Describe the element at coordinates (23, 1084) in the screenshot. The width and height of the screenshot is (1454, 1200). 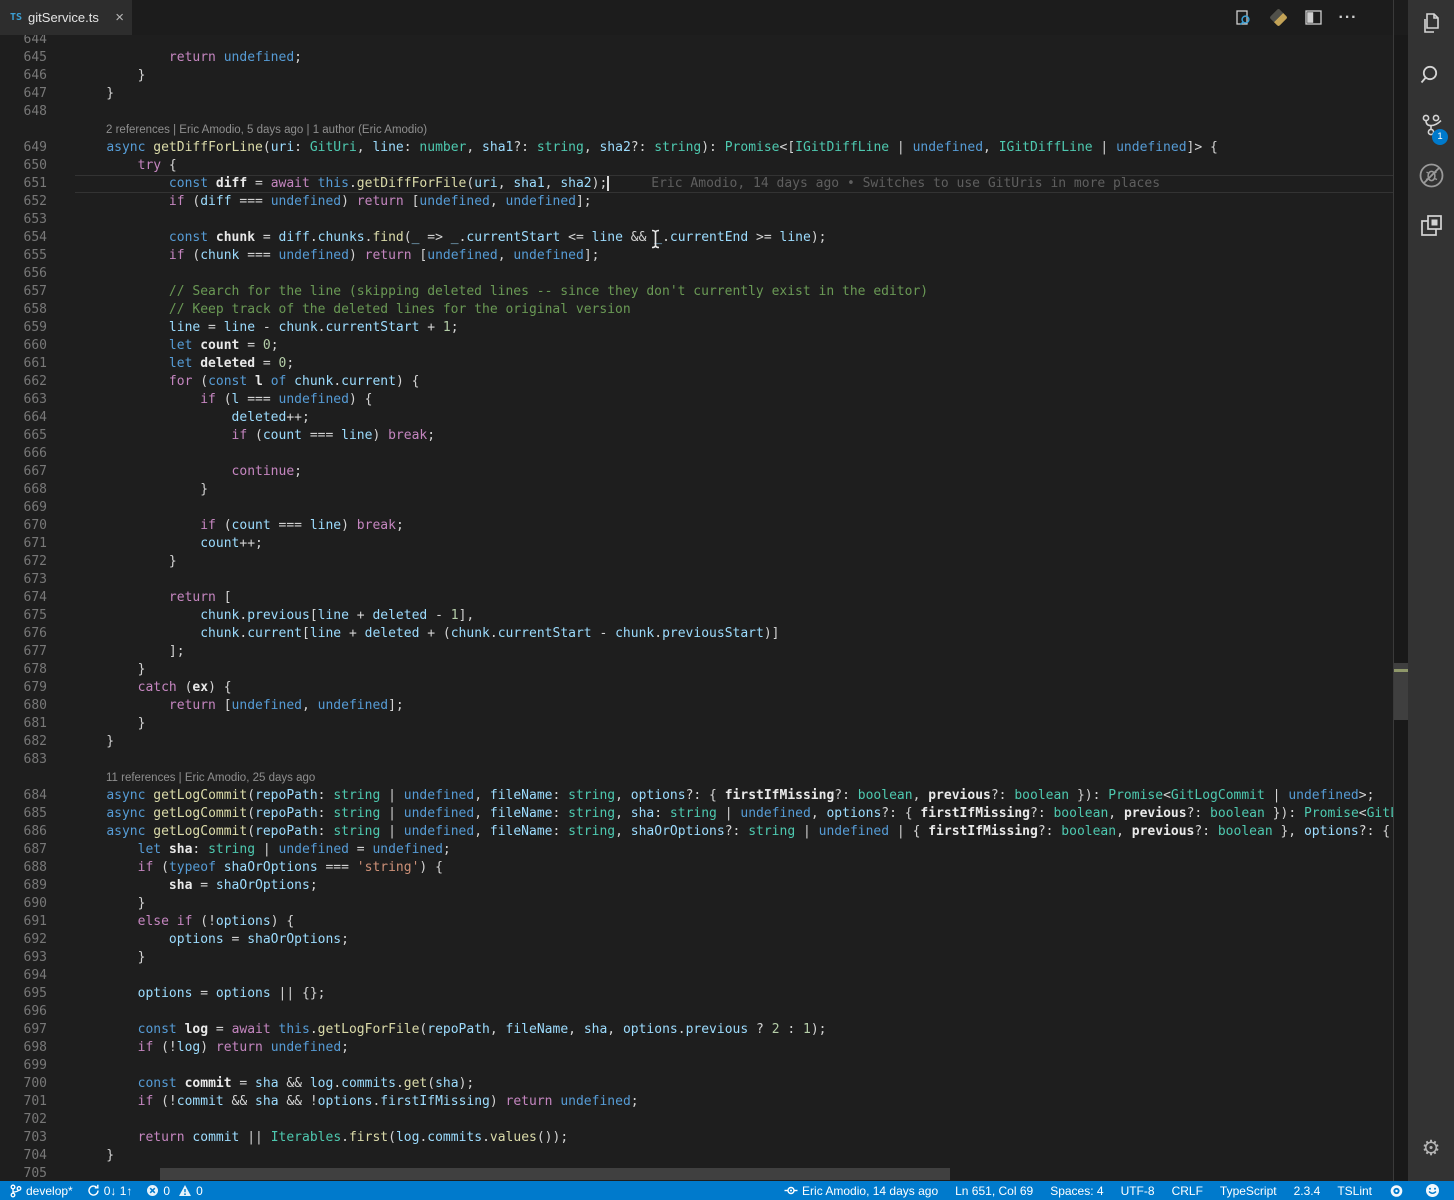
I see `line-number: 700` at that location.